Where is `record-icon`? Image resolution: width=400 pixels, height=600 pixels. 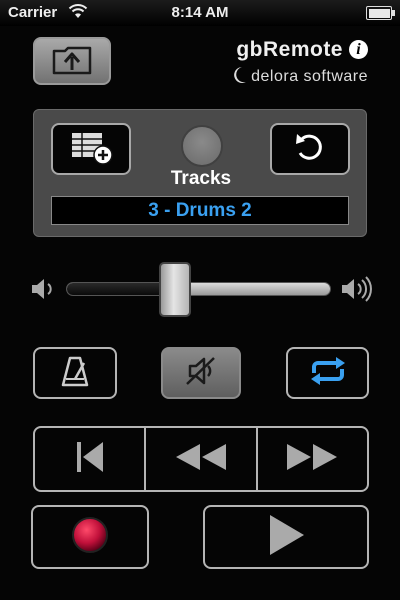
record-icon is located at coordinates (90, 537).